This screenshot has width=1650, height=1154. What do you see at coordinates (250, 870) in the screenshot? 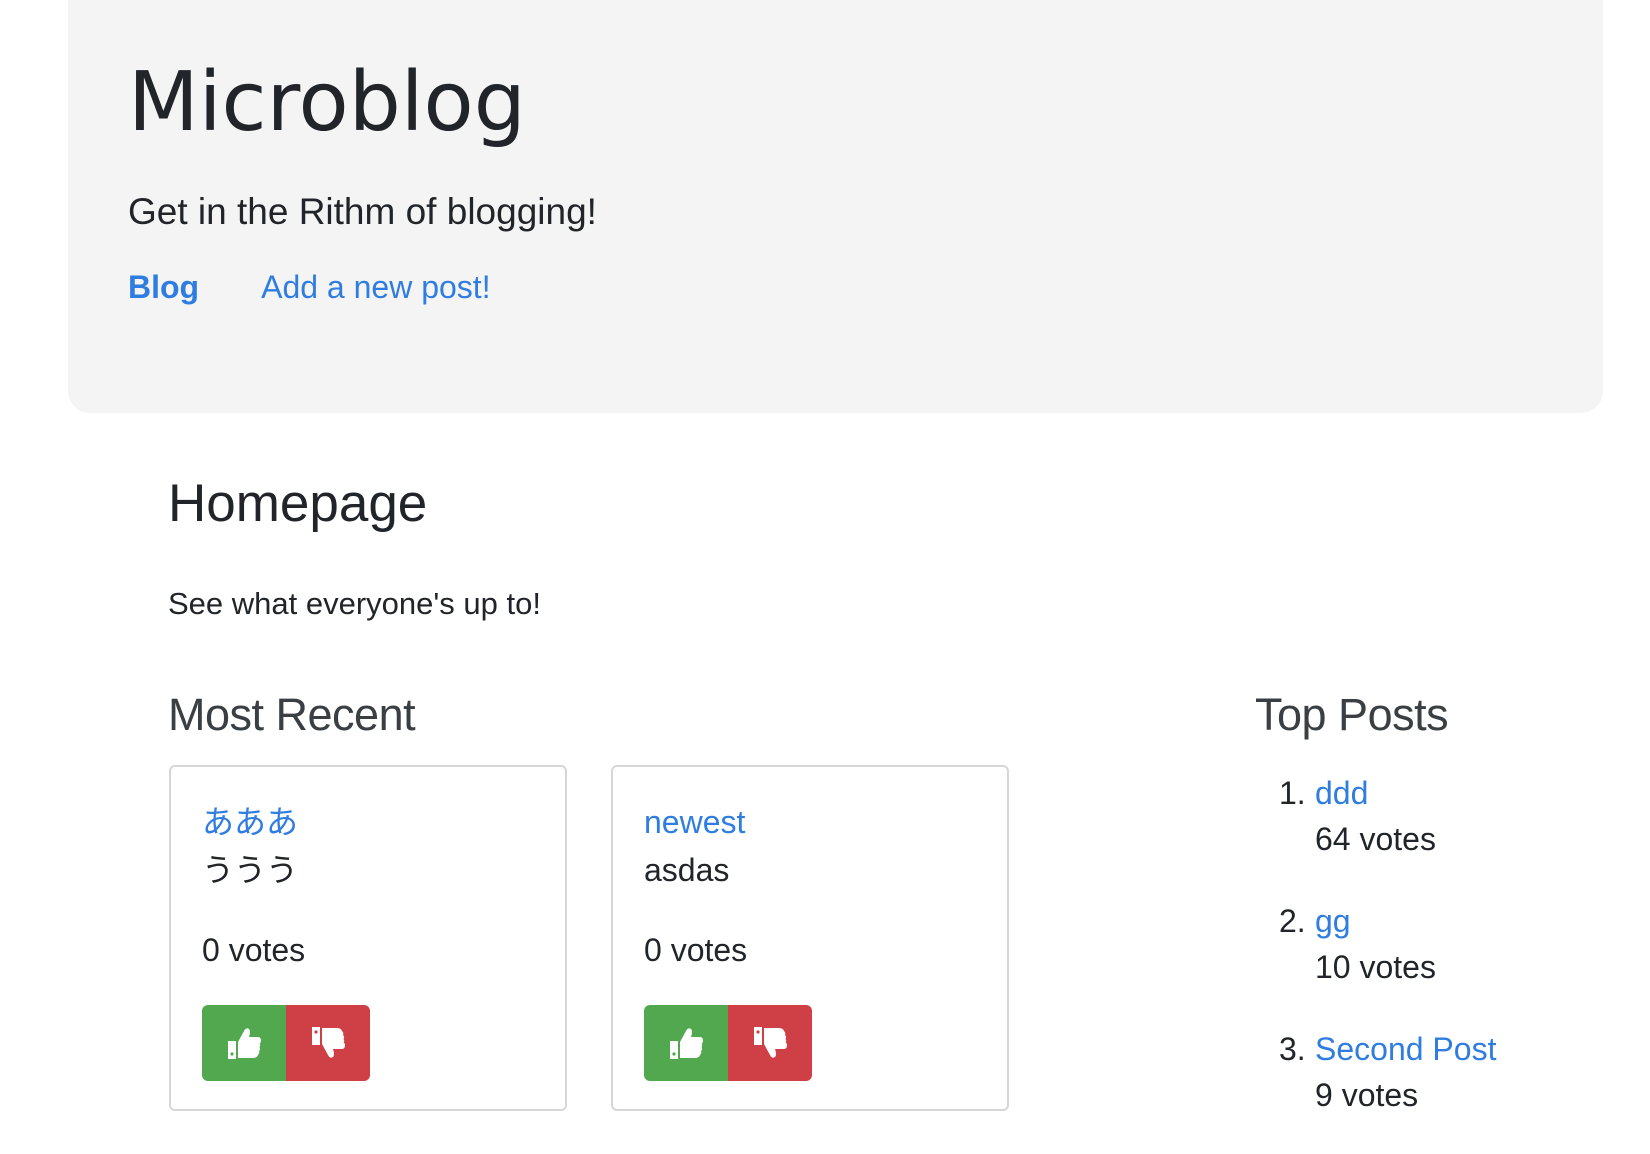
I see `post-body: ううう` at bounding box center [250, 870].